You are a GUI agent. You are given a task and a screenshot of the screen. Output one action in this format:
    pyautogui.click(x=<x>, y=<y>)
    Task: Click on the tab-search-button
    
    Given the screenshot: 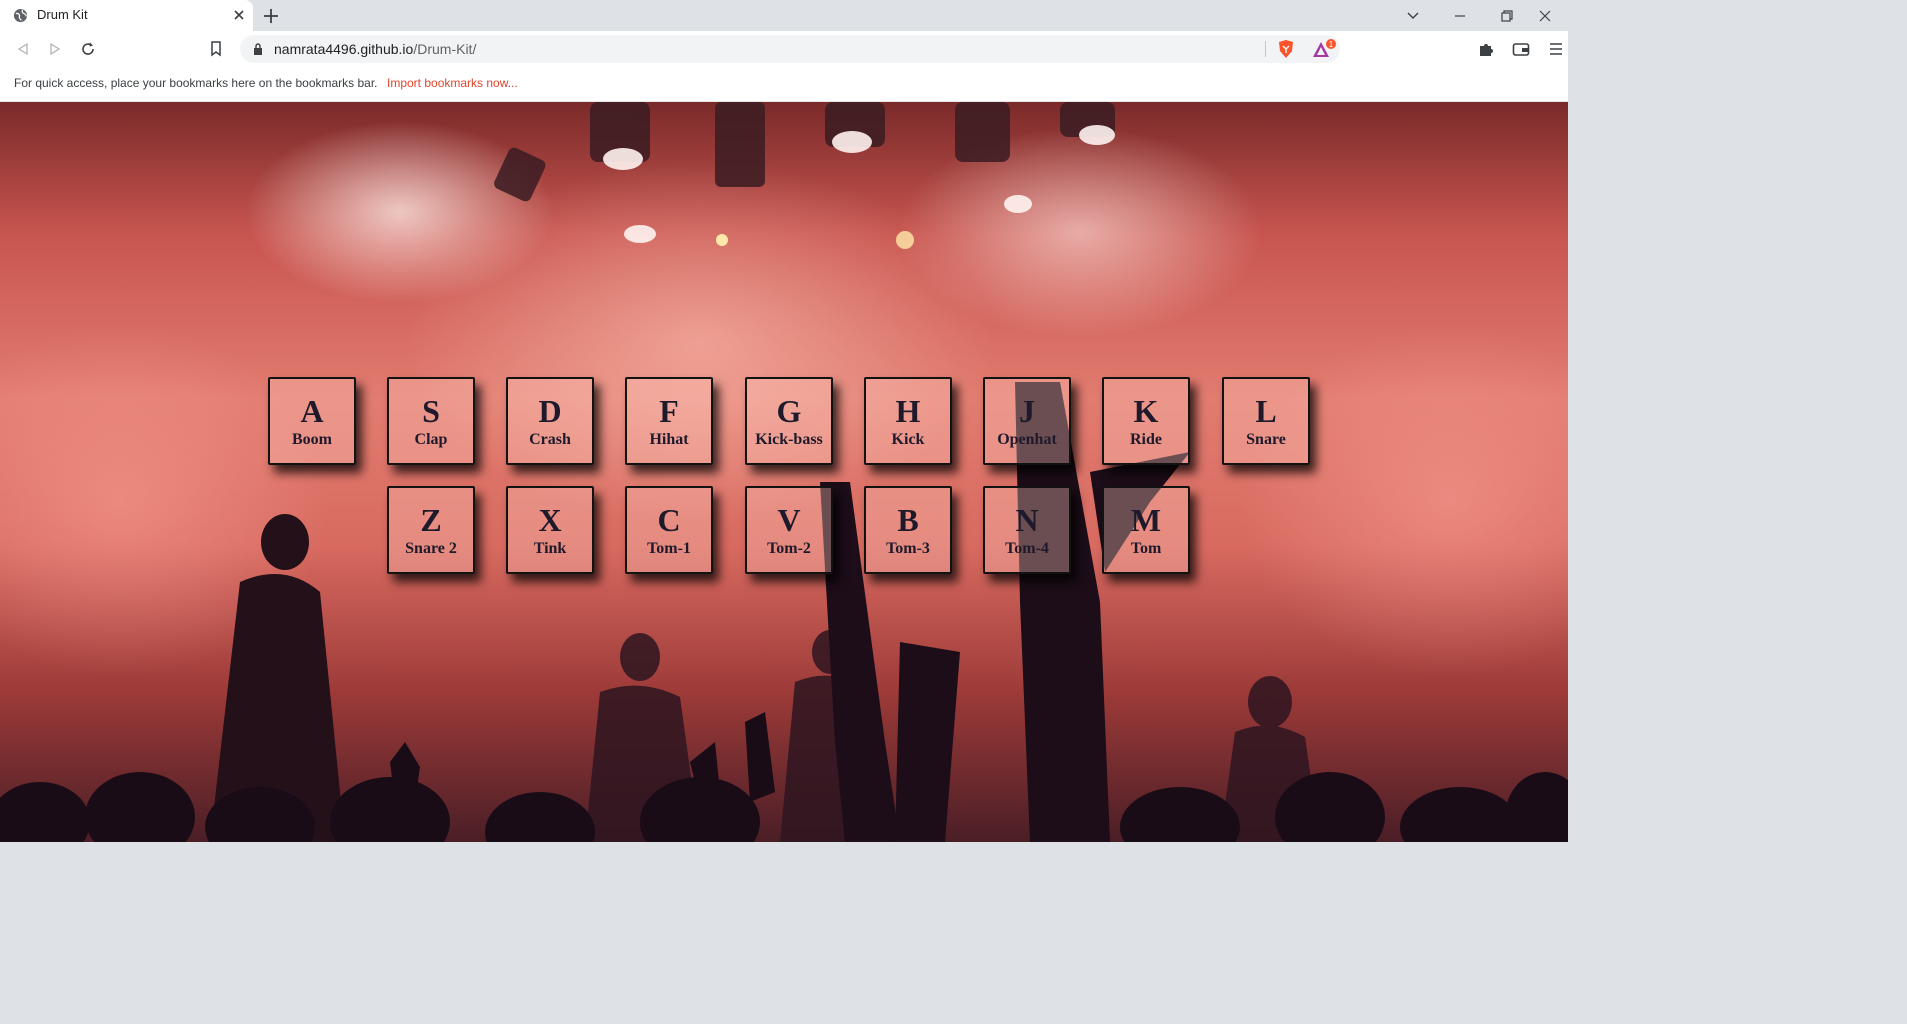 What is the action you would take?
    pyautogui.click(x=1413, y=15)
    